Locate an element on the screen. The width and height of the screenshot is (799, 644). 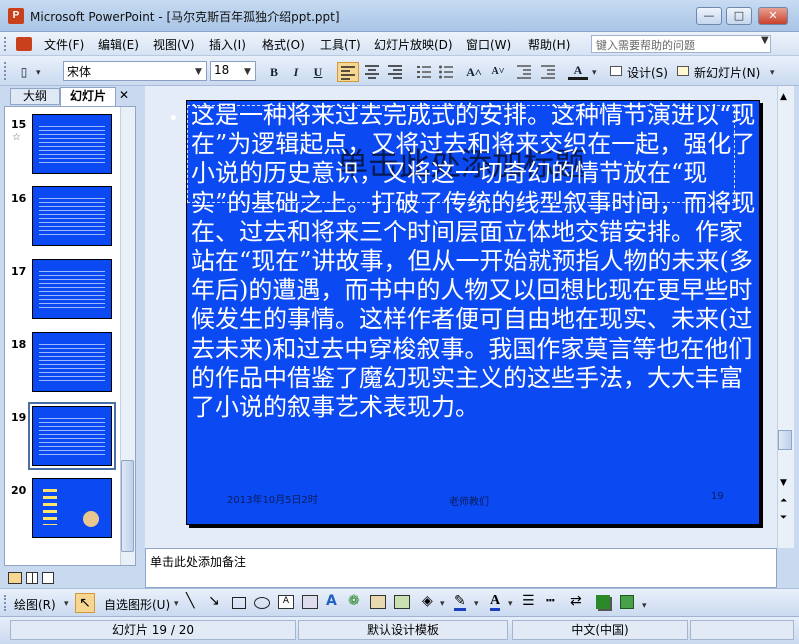
align-center-icon is located at coordinates (372, 72).